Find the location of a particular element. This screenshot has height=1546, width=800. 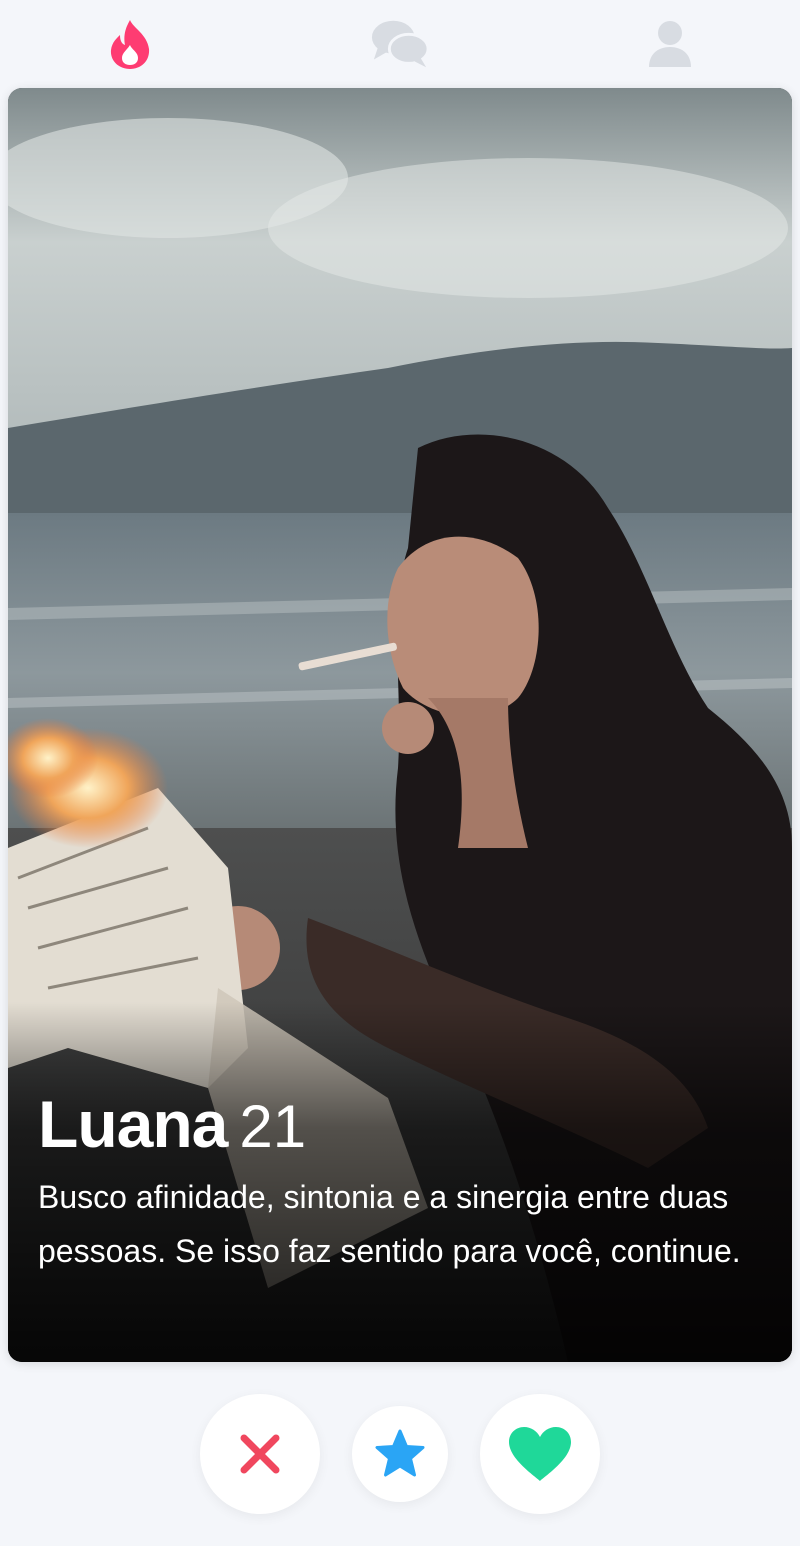

heart-icon is located at coordinates (540, 1454).